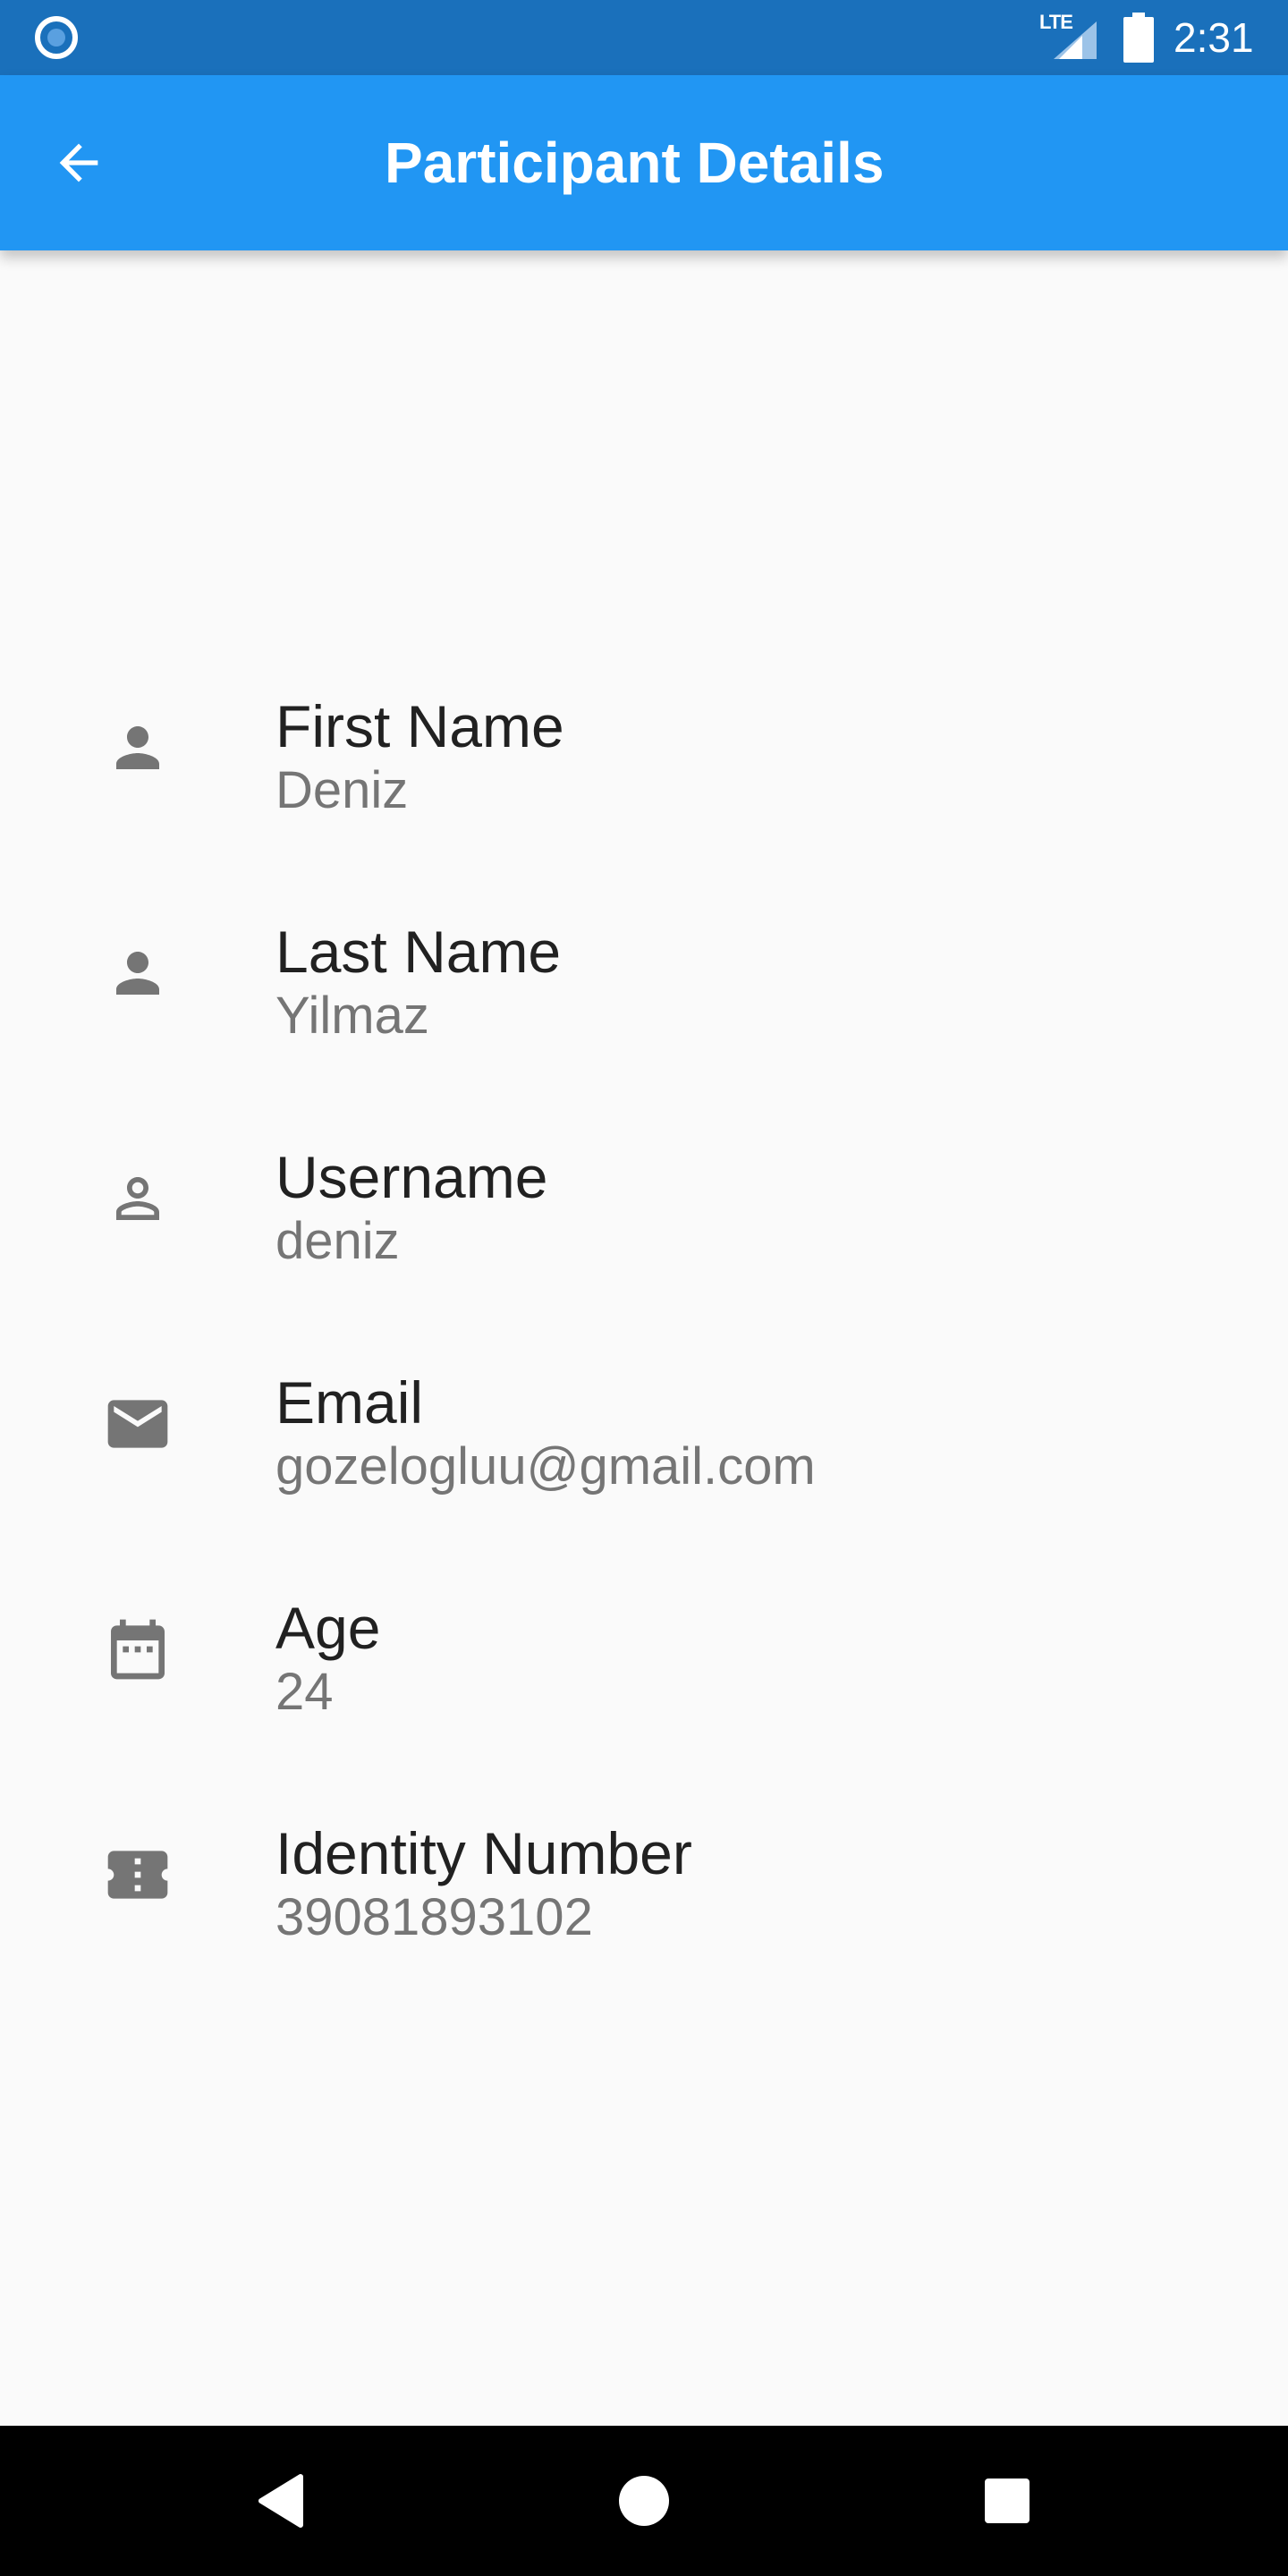 The height and width of the screenshot is (2576, 1288). Describe the element at coordinates (337, 1241) in the screenshot. I see `item-value: deniz` at that location.